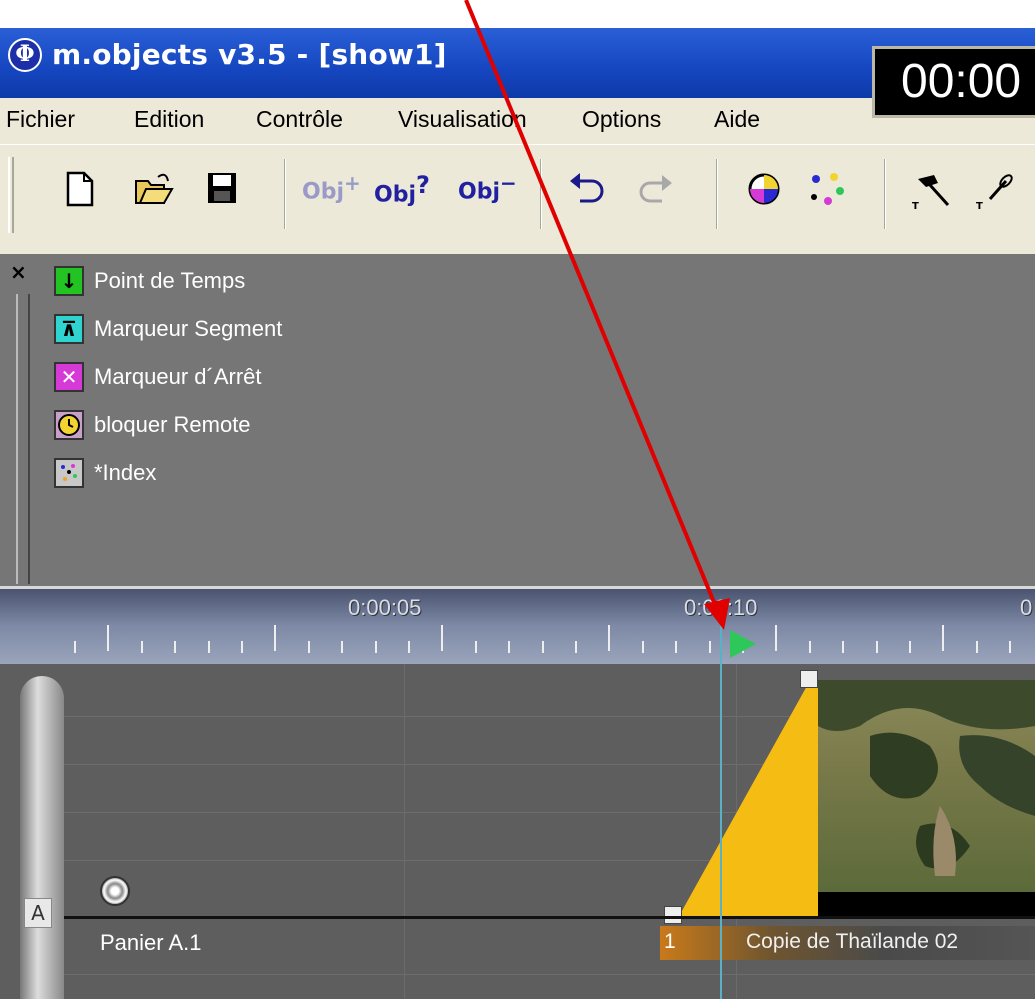  Describe the element at coordinates (586, 191) in the screenshot. I see `undo-icon` at that location.